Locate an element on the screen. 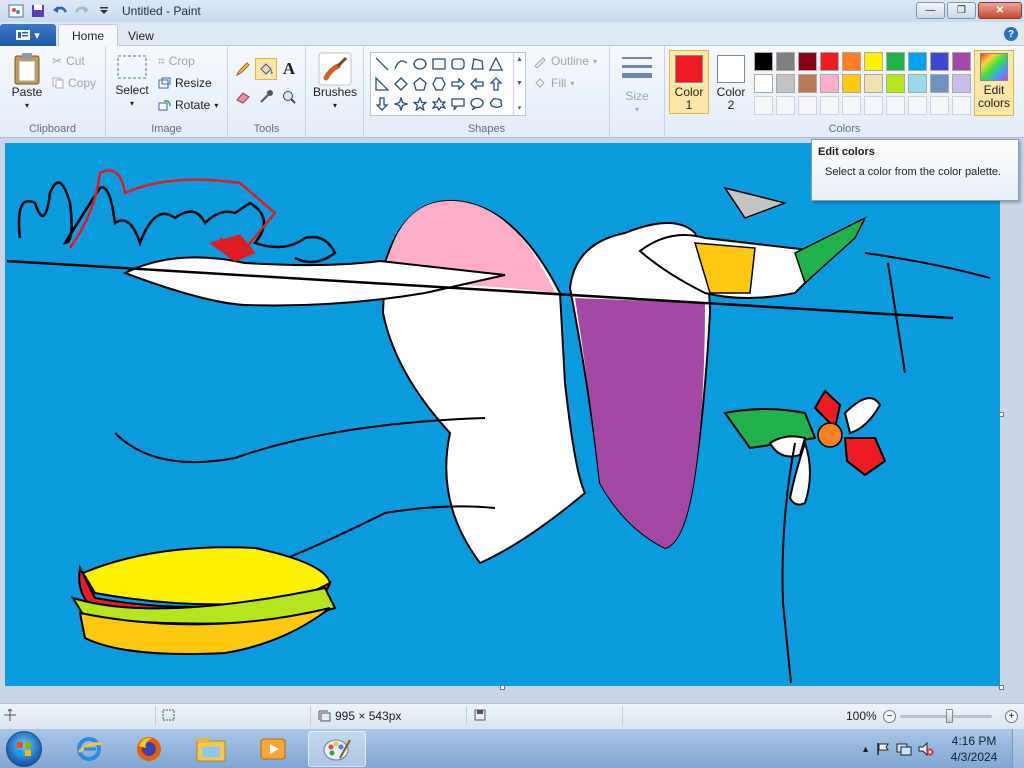 This screenshot has height=768, width=1024. edit-colors-button: Edit colors is located at coordinates (994, 83).